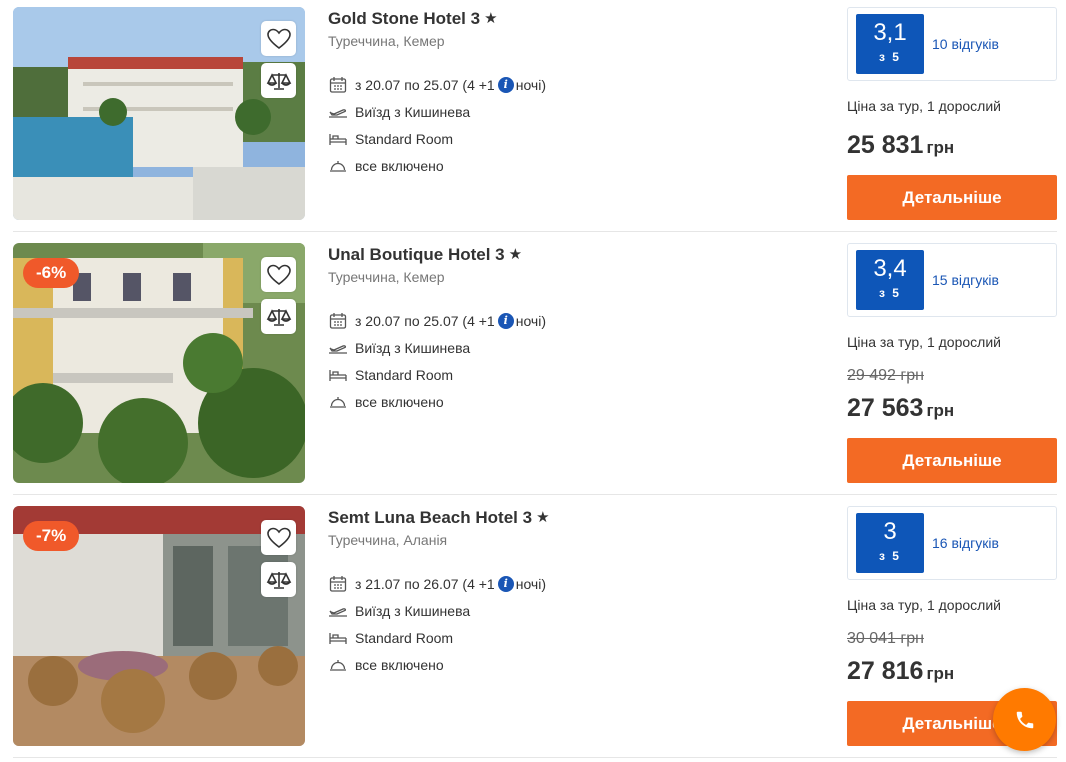 The image size is (1066, 762). What do you see at coordinates (885, 638) in the screenshot?
I see `old-price: 30 041 грн` at bounding box center [885, 638].